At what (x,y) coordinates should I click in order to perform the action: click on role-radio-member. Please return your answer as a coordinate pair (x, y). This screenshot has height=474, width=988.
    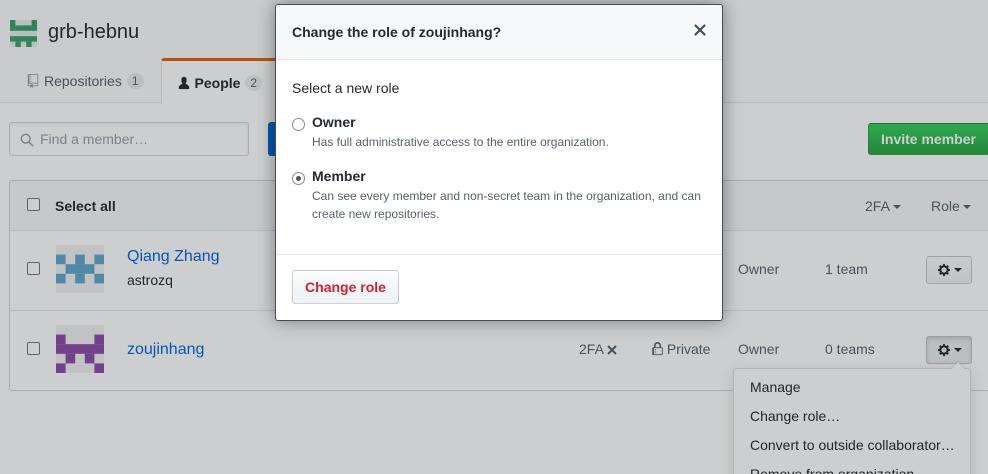
    Looking at the image, I should click on (298, 178).